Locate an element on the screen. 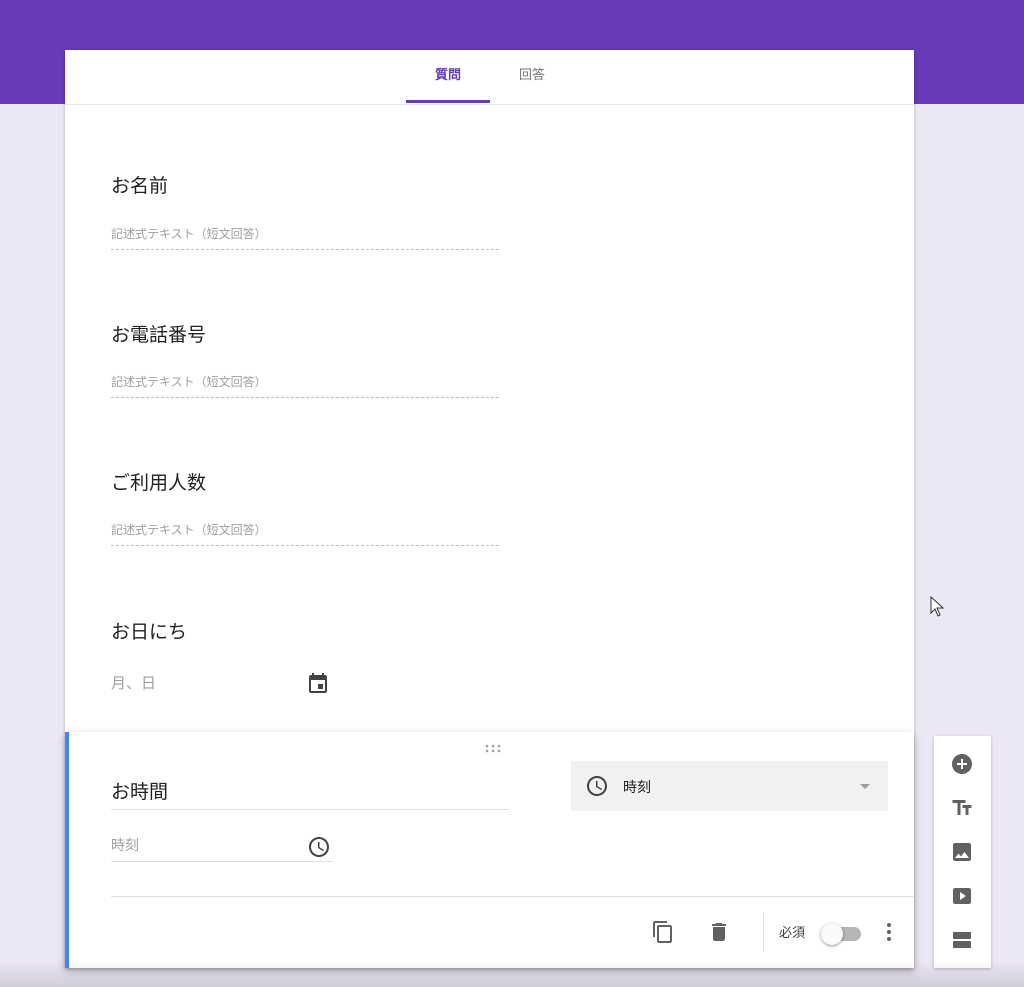 The width and height of the screenshot is (1024, 987). question-title-date: お日にち is located at coordinates (149, 630).